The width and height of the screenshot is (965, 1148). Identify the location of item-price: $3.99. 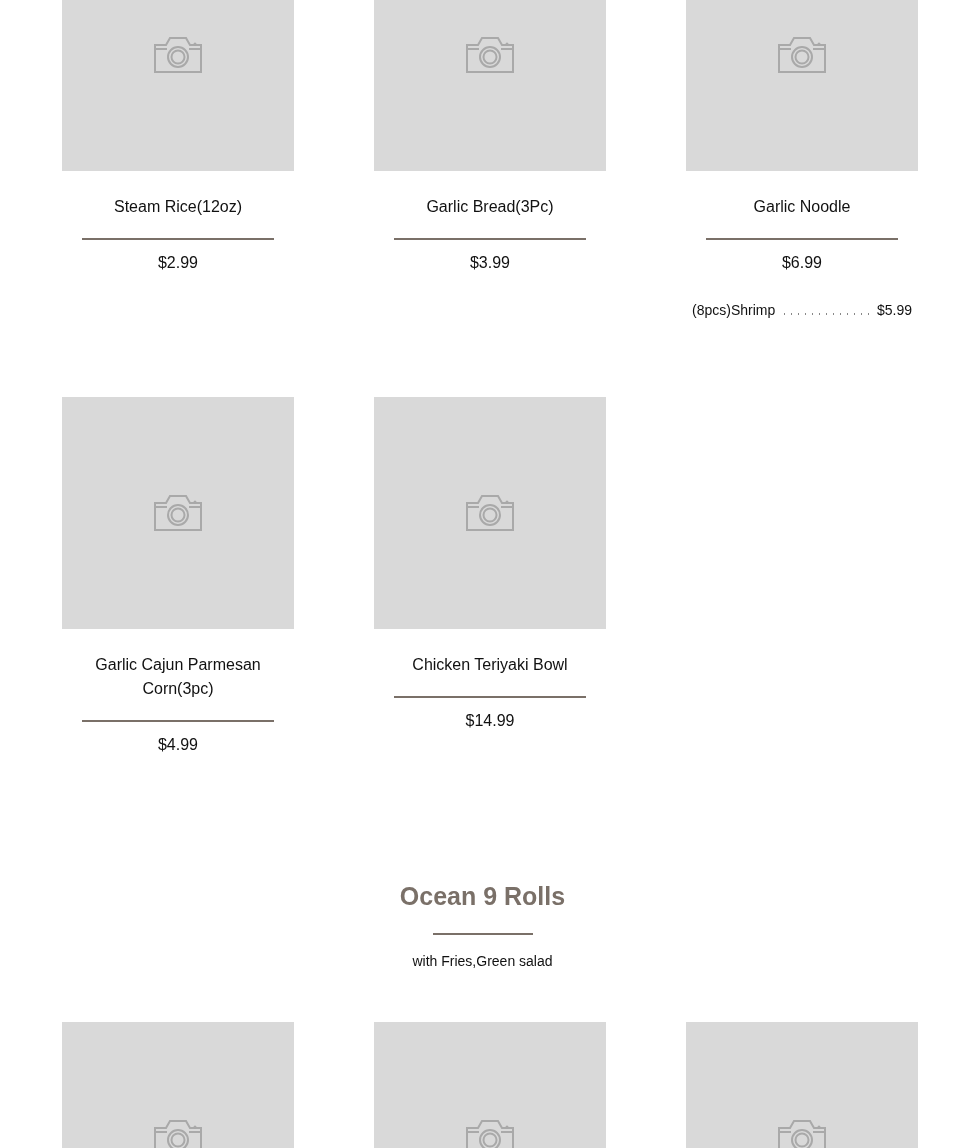
(489, 263).